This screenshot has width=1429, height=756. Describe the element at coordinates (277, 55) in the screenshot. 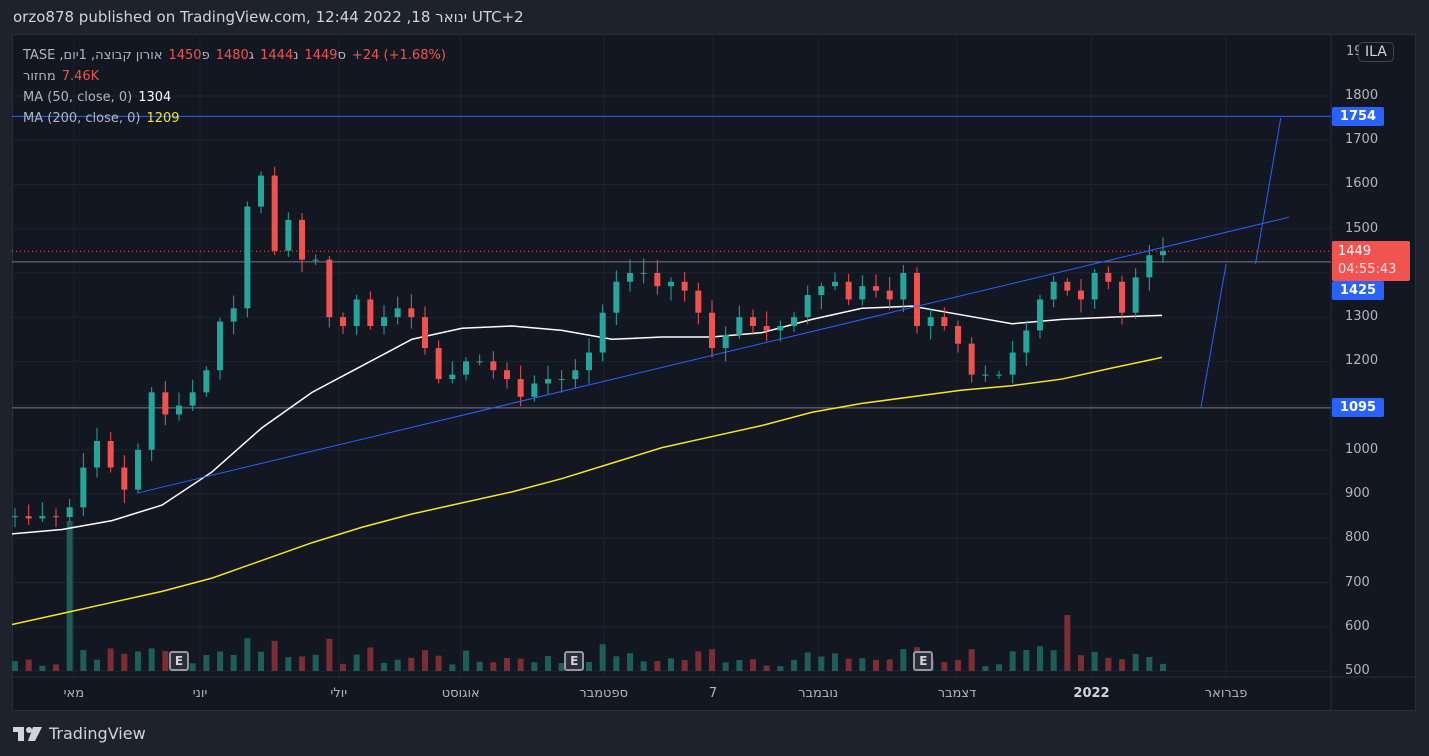

I see `low-value: 1444` at that location.